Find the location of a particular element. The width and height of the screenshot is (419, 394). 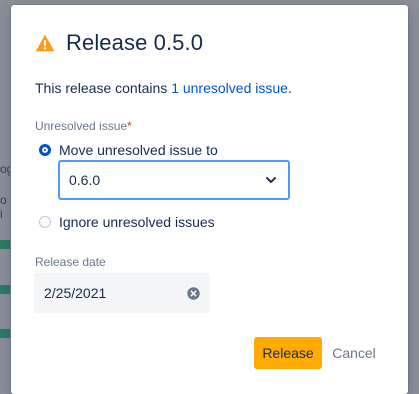

radio-move-unresolved: Move unresolved issue to is located at coordinates (128, 150).